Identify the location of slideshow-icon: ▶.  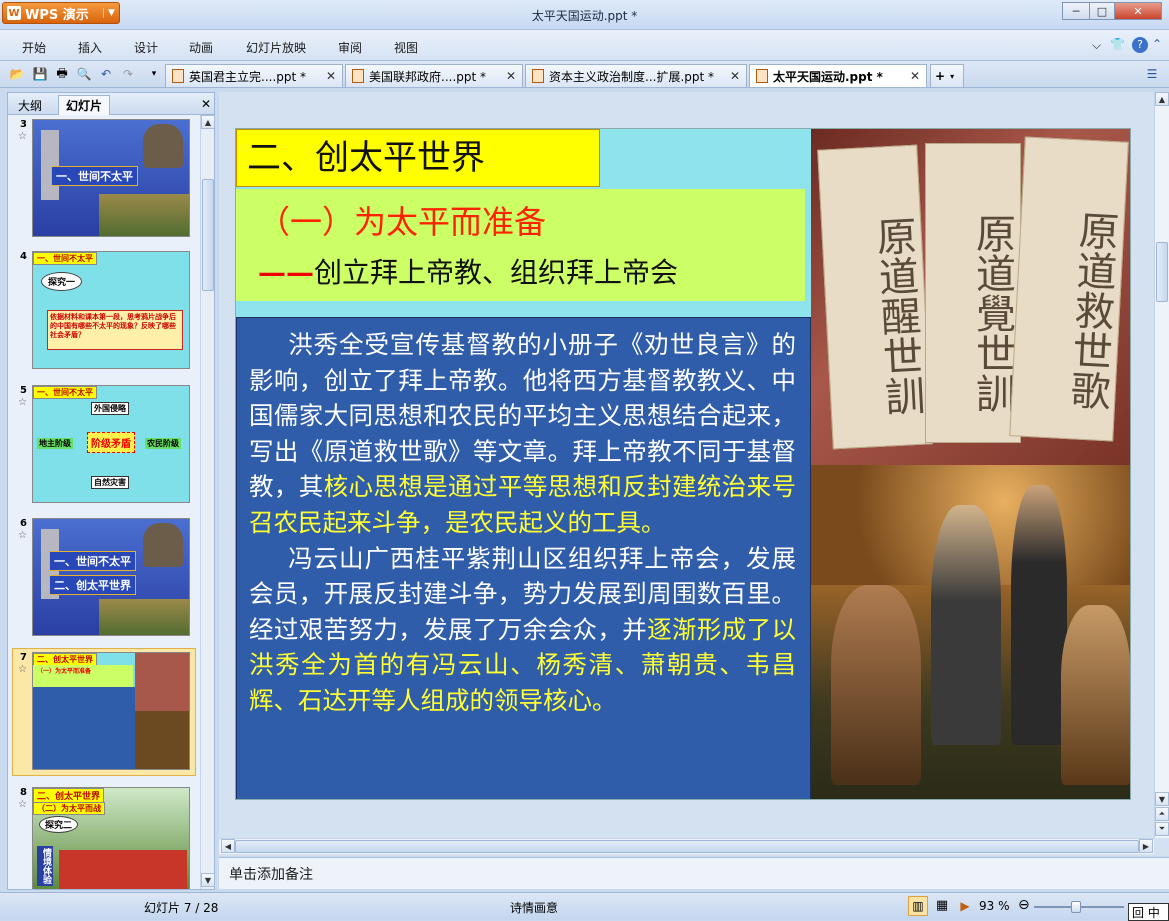
(965, 906).